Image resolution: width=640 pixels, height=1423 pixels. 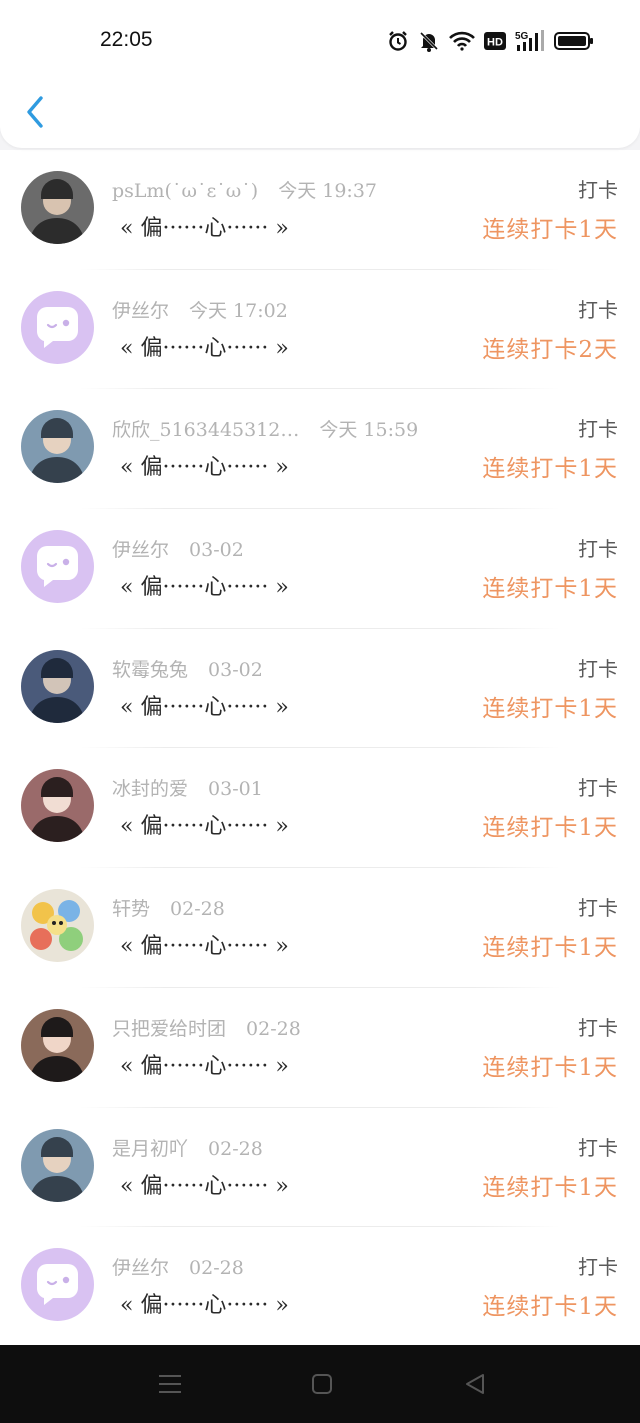 I want to click on wifi-icon, so click(x=462, y=41).